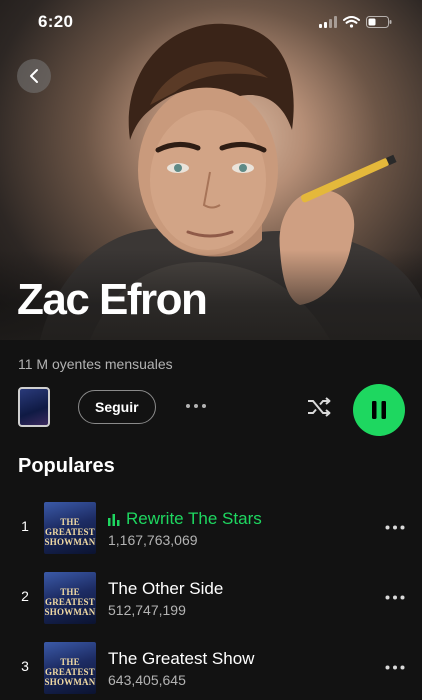 Image resolution: width=422 pixels, height=700 pixels. What do you see at coordinates (25, 666) in the screenshot?
I see `track-number: 3` at bounding box center [25, 666].